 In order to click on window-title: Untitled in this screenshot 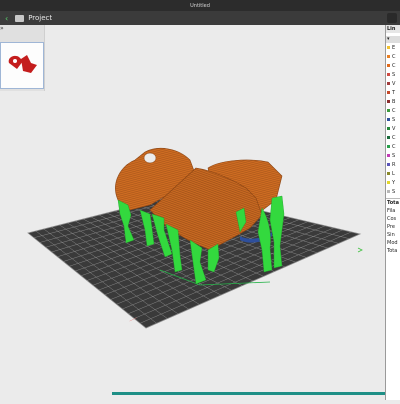, I will do `click(200, 5)`.